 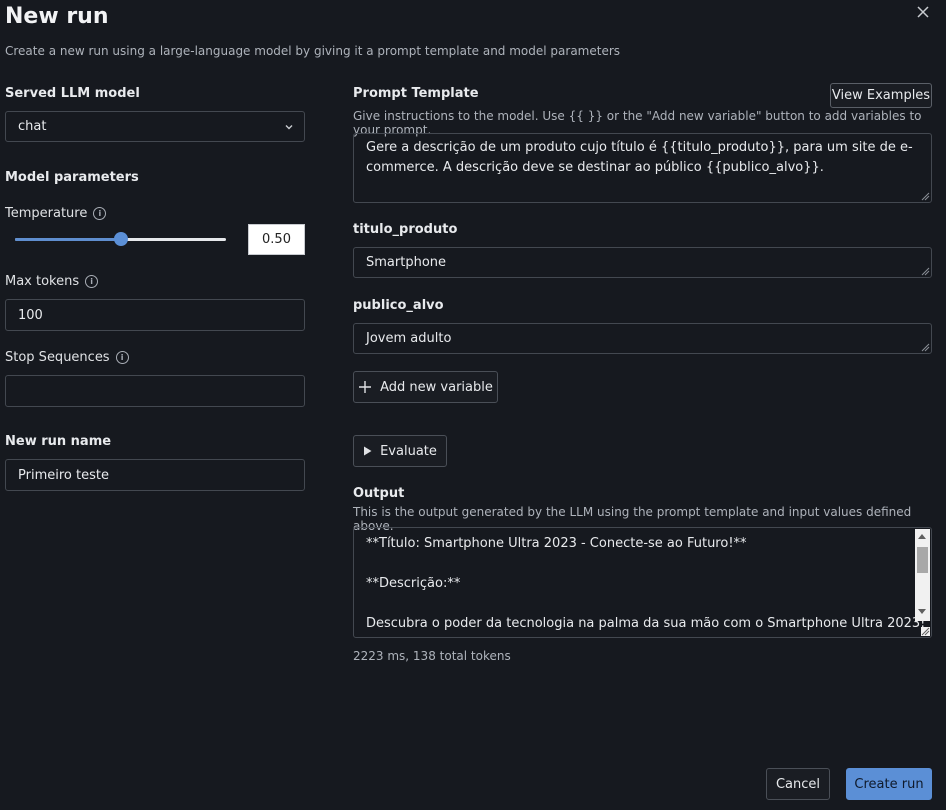 What do you see at coordinates (155, 391) in the screenshot?
I see `stop-sequences-input` at bounding box center [155, 391].